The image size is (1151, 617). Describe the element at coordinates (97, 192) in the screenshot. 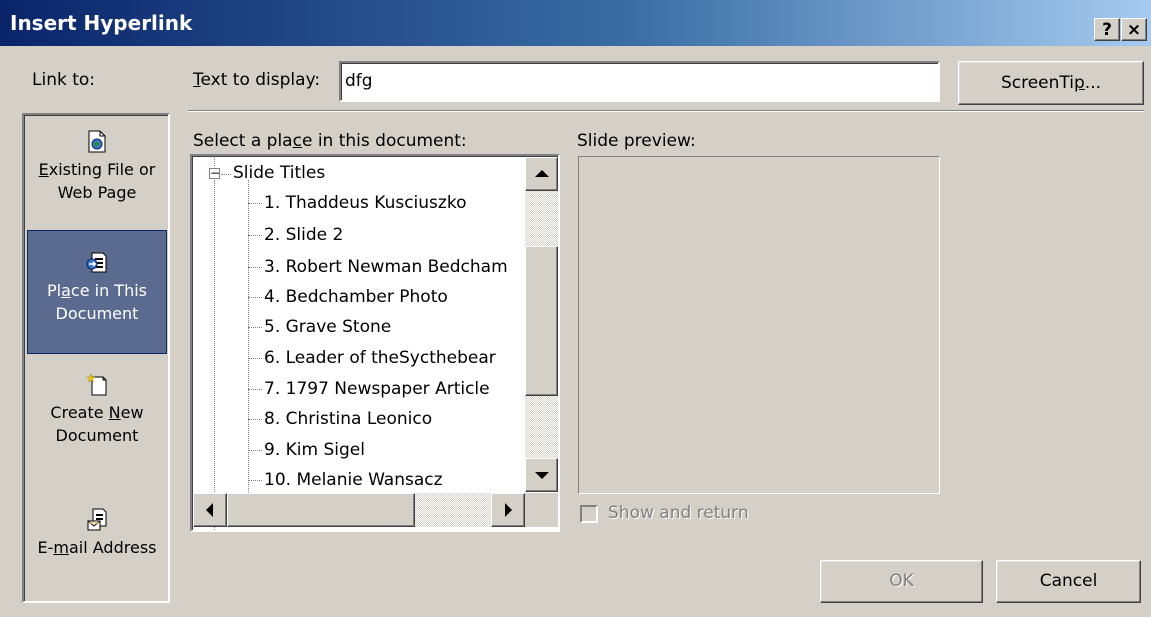

I see `existing-file-line2: Web Page` at that location.